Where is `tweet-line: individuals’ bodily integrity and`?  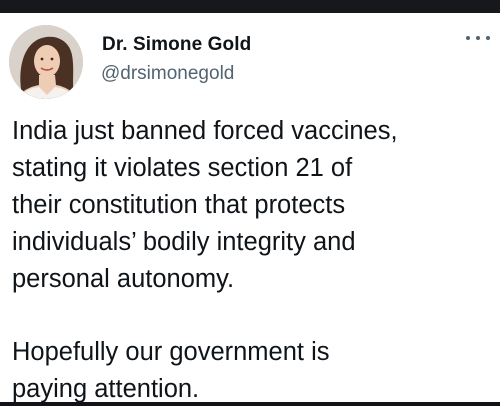 tweet-line: individuals’ bodily integrity and is located at coordinates (184, 242).